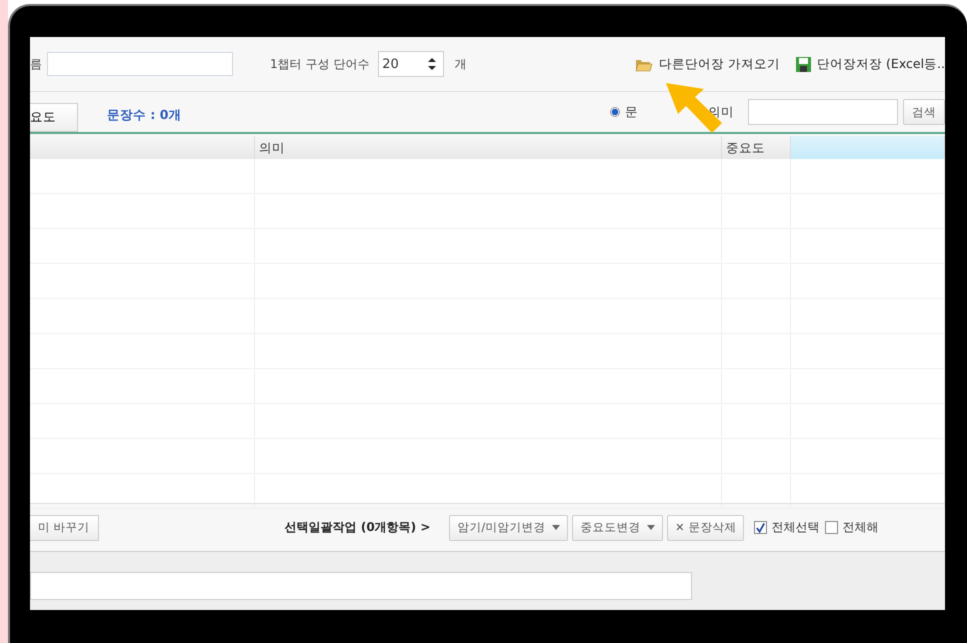  I want to click on save-button: 단어장저장 (Excel등.., so click(881, 64).